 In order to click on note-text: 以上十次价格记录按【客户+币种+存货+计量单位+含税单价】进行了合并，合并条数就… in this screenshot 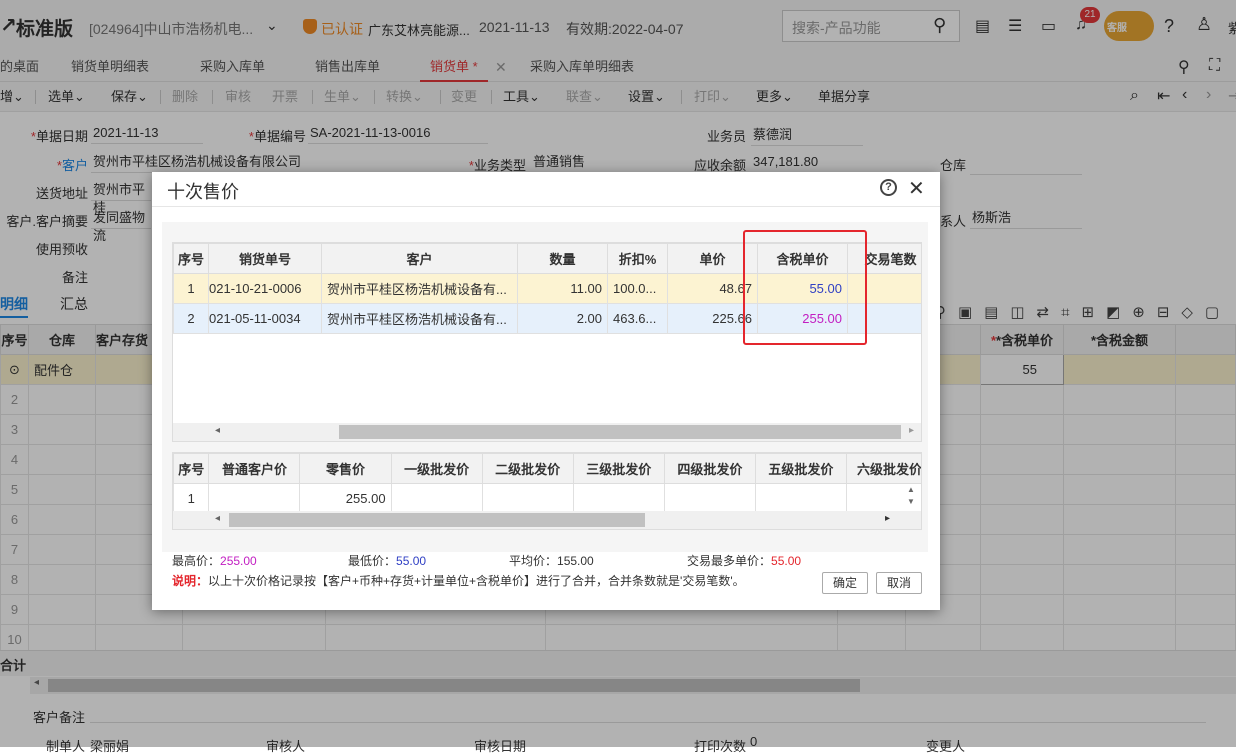, I will do `click(476, 581)`.